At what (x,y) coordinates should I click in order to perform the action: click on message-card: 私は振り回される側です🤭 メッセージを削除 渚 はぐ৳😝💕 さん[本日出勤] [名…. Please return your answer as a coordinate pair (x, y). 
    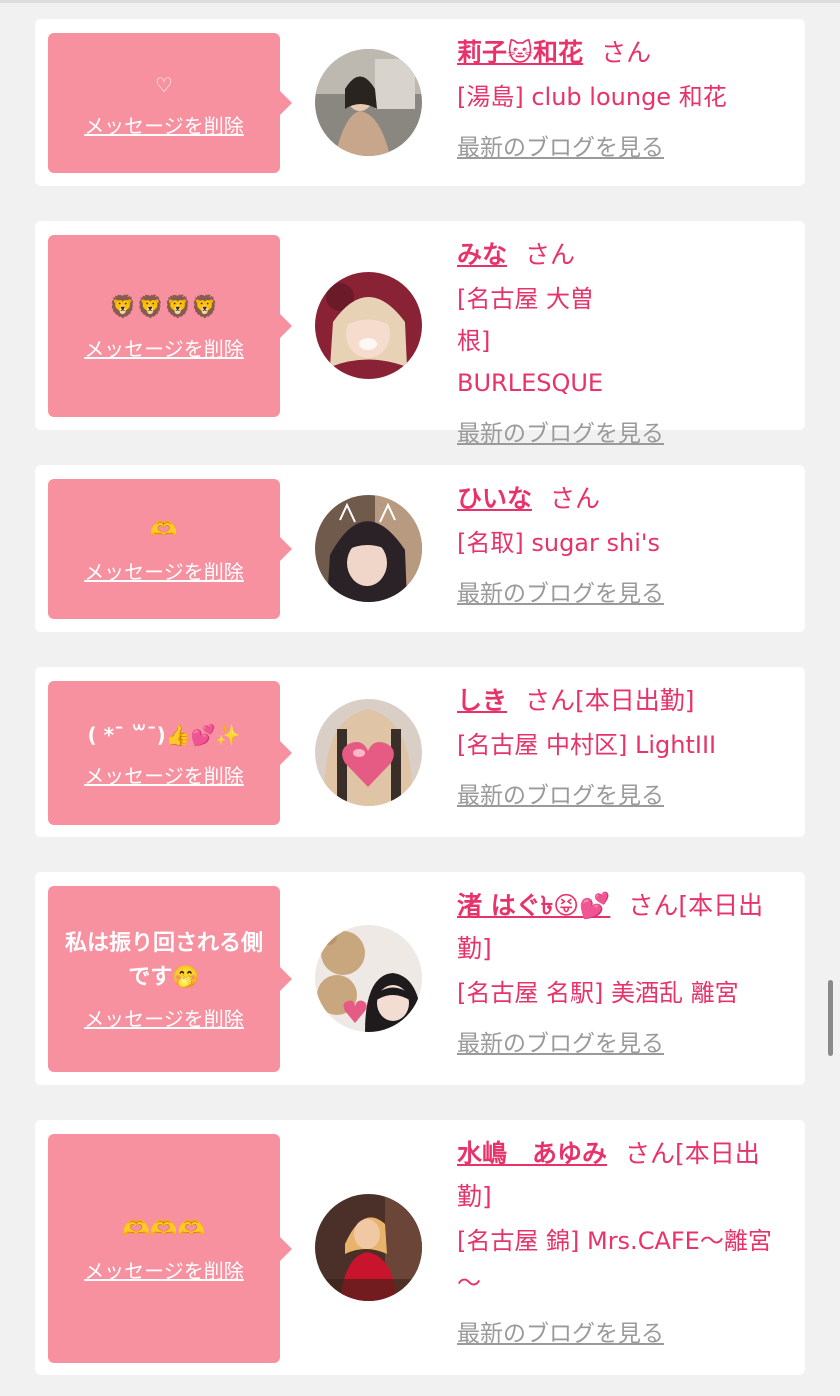
    Looking at the image, I should click on (420, 978).